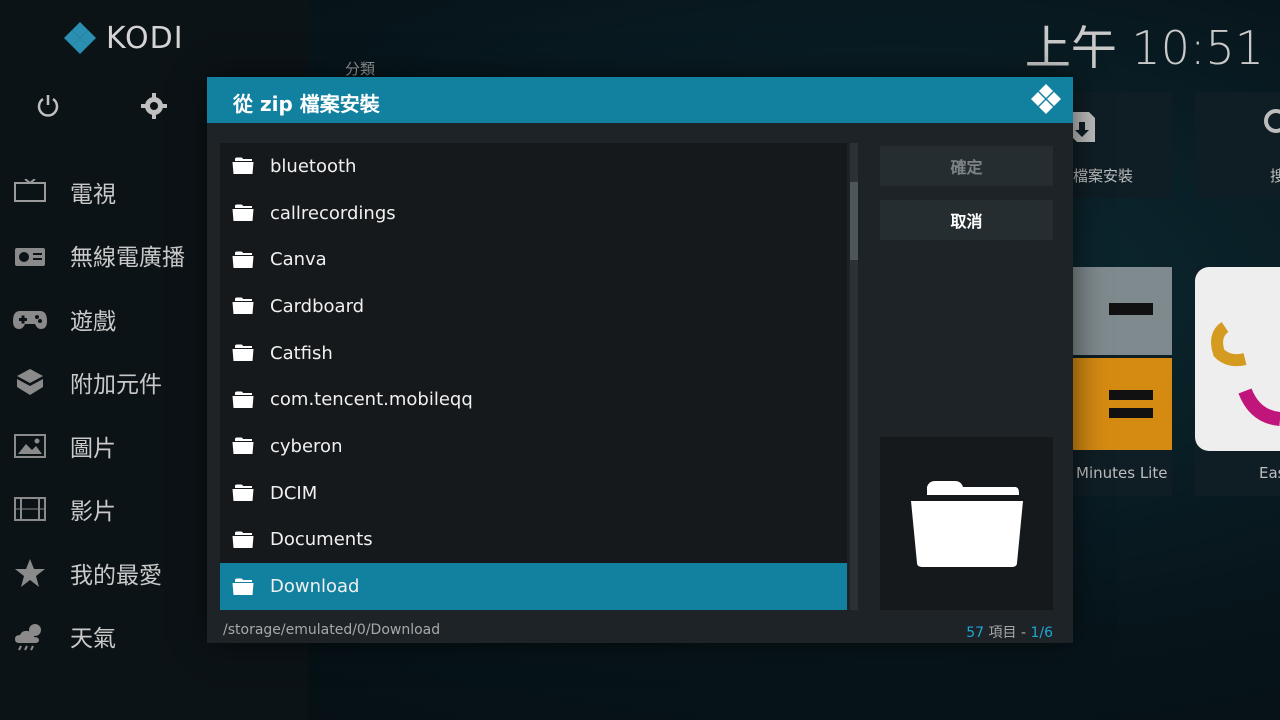  I want to click on page-indicator: 1/6, so click(1041, 633).